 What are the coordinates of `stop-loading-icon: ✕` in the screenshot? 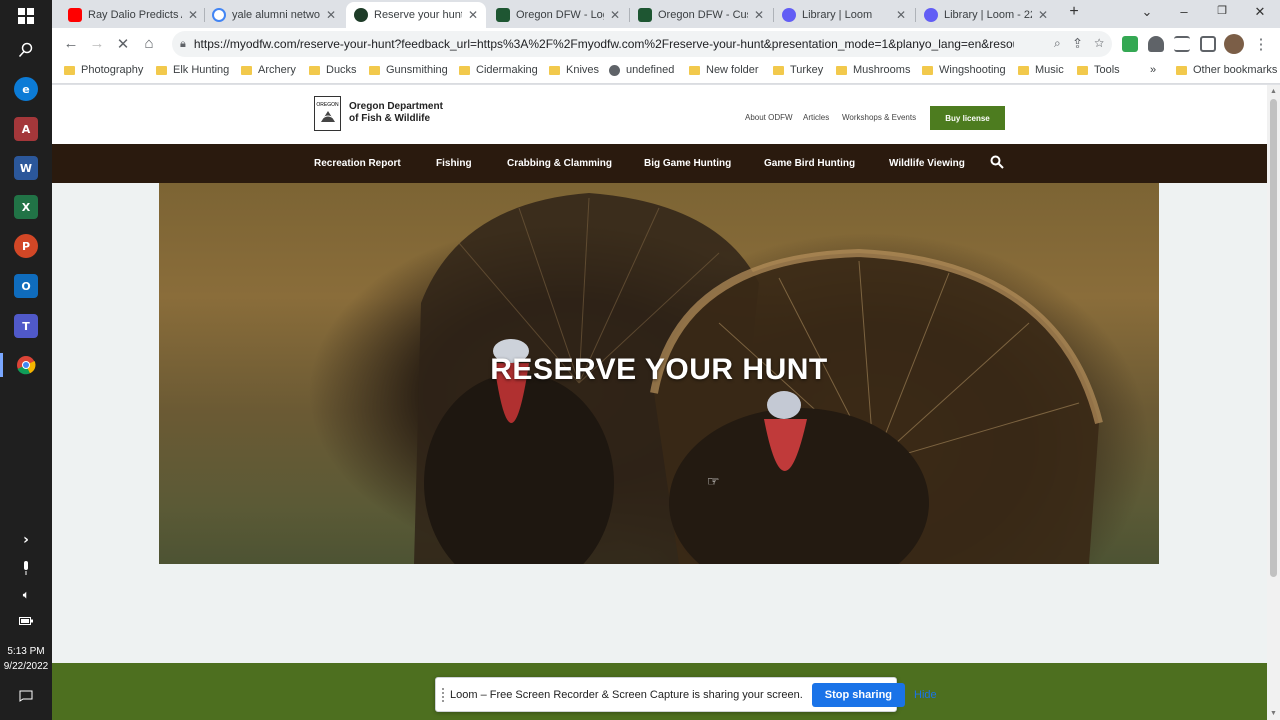 It's located at (123, 44).